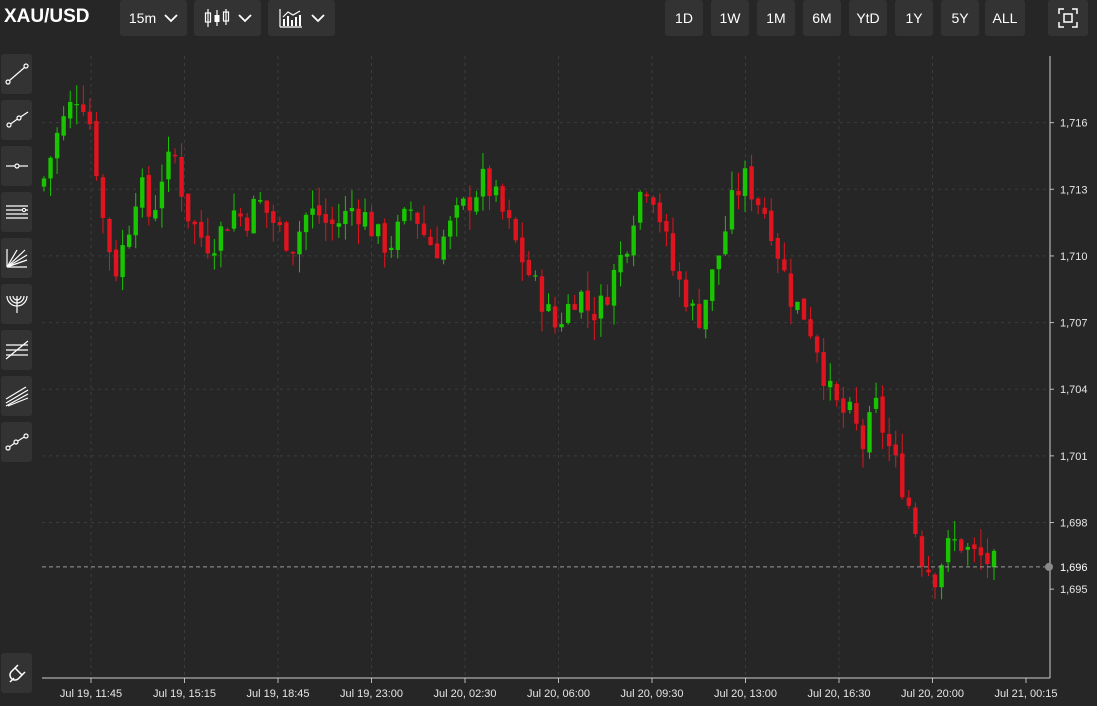  I want to click on fib-retracement-tool, so click(16, 350).